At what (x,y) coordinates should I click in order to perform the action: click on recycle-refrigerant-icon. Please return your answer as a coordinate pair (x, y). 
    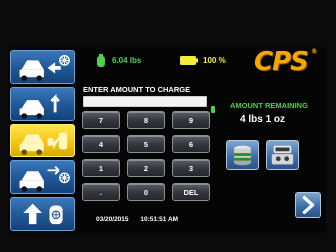
    Looking at the image, I should click on (44, 179).